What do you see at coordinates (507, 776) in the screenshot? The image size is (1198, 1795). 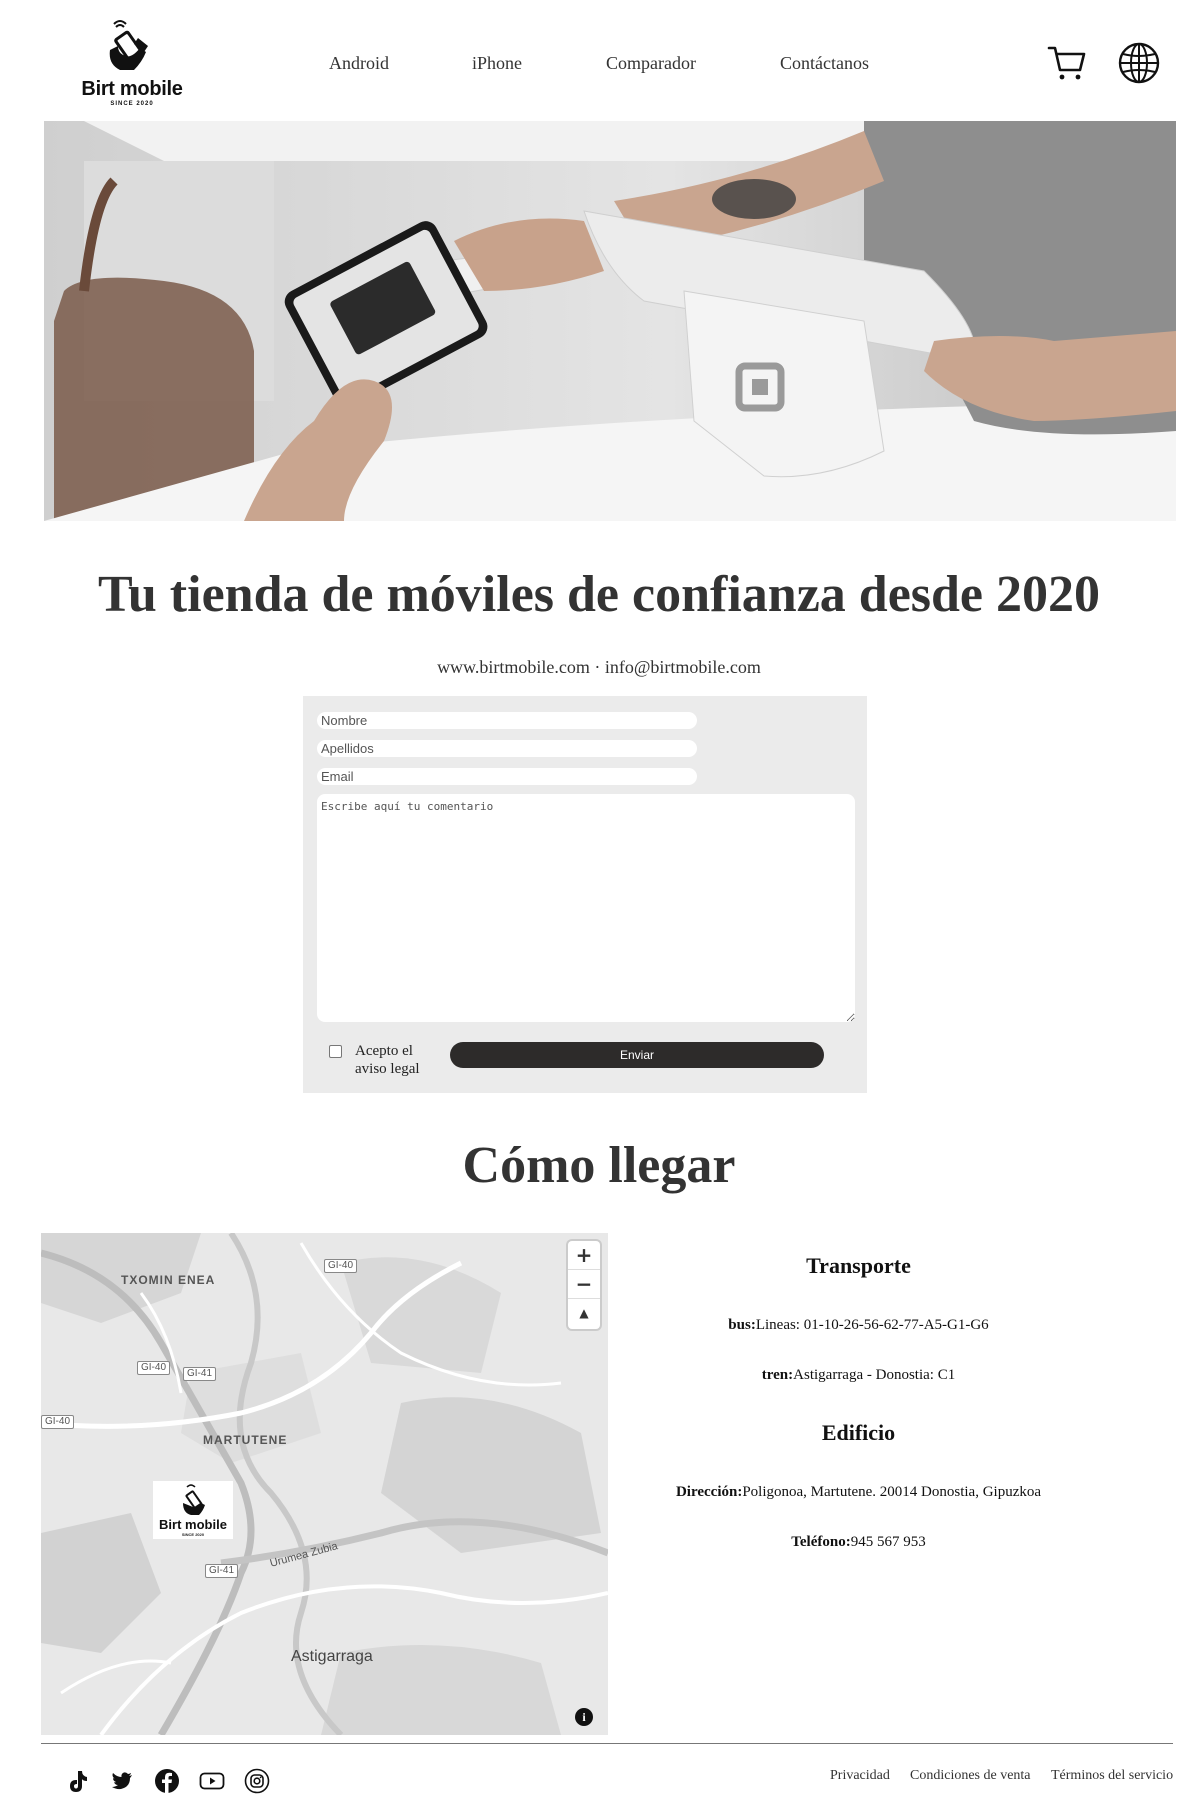 I see `email-field` at bounding box center [507, 776].